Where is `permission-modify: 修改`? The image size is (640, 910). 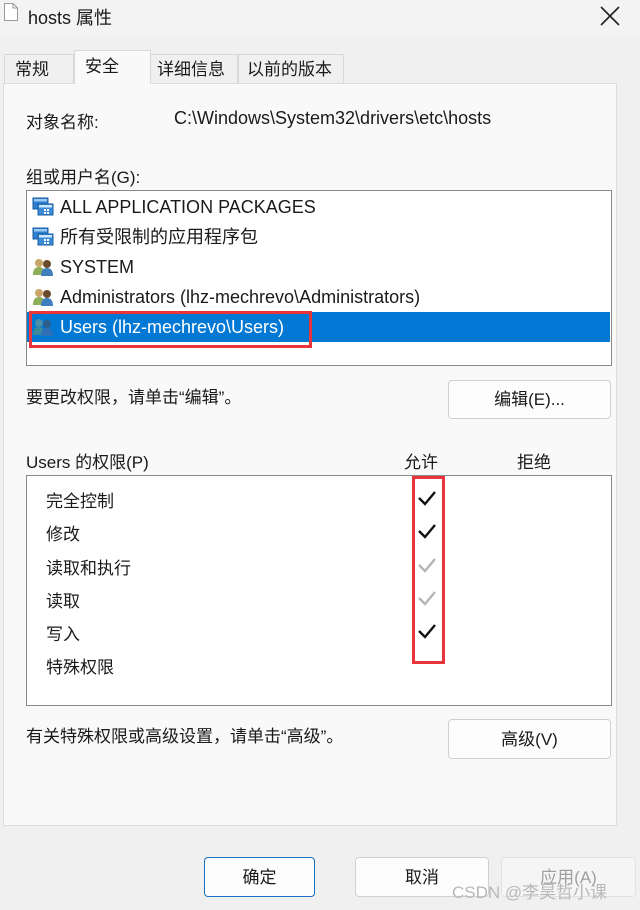 permission-modify: 修改 is located at coordinates (63, 534).